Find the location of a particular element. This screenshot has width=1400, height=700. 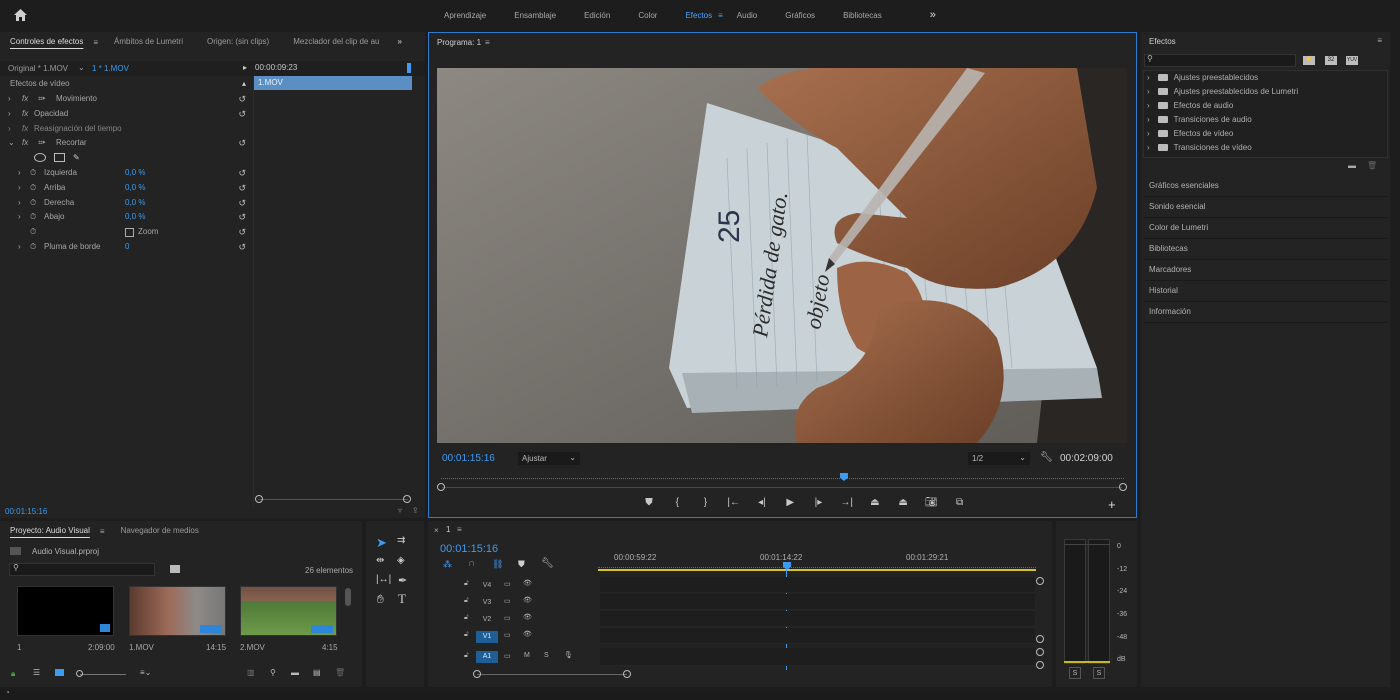

new-item-icon: ▤ is located at coordinates (317, 672).